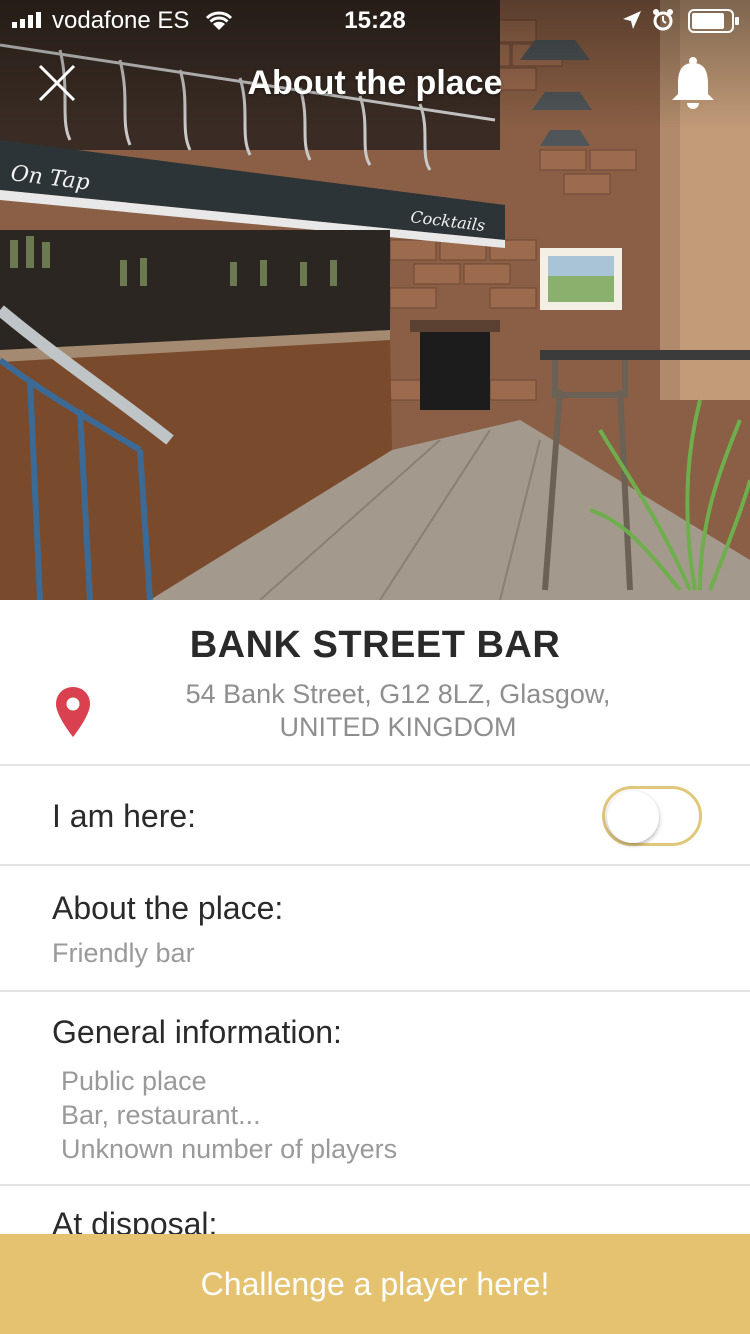  I want to click on i-am-here-toggle, so click(652, 816).